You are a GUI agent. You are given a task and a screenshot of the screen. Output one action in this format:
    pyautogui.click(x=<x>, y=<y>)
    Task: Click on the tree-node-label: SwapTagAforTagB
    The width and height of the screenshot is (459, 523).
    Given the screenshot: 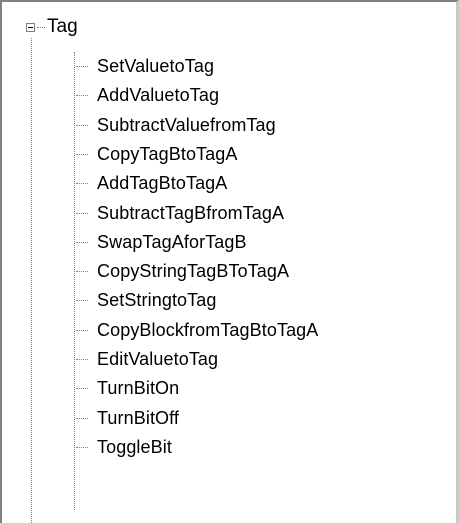 What is the action you would take?
    pyautogui.click(x=172, y=242)
    